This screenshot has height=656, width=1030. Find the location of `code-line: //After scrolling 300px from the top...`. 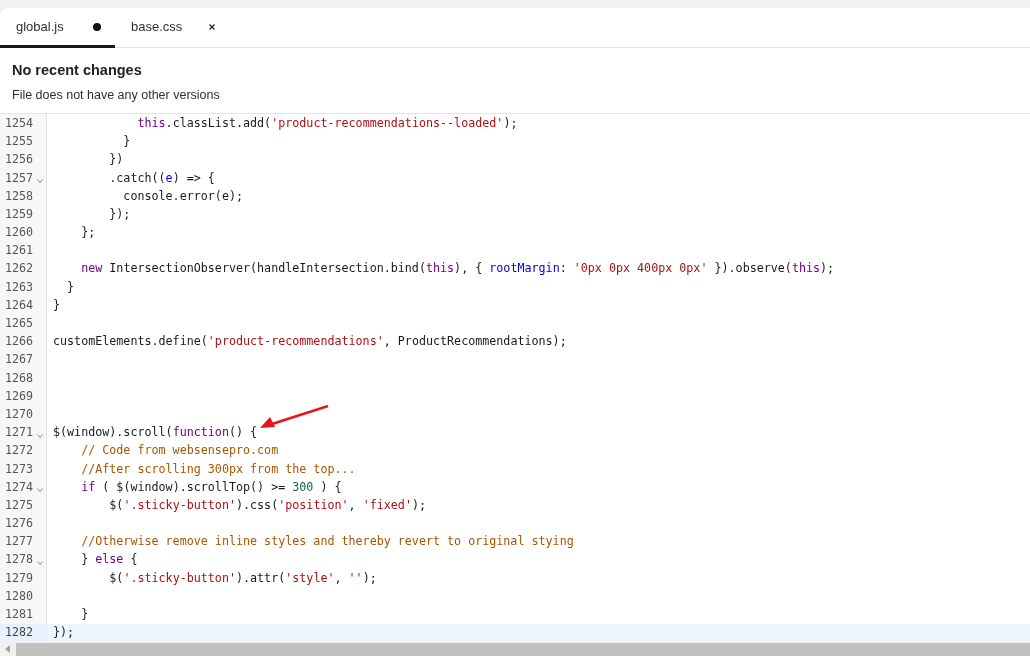

code-line: //After scrolling 300px from the top... is located at coordinates (218, 469).